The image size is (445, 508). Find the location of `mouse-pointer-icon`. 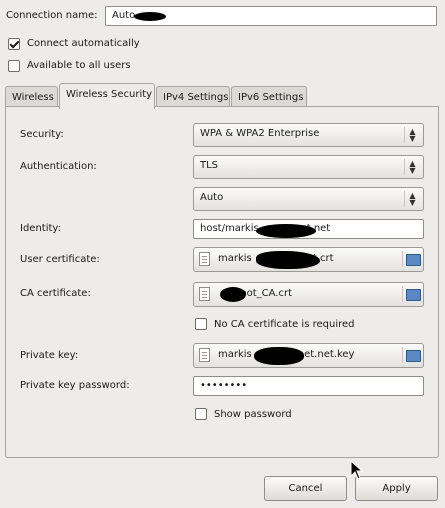

mouse-pointer-icon is located at coordinates (357, 470).